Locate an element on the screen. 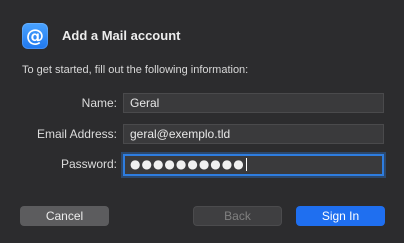 This screenshot has height=243, width=404. name-row: Name: Geral is located at coordinates (202, 104).